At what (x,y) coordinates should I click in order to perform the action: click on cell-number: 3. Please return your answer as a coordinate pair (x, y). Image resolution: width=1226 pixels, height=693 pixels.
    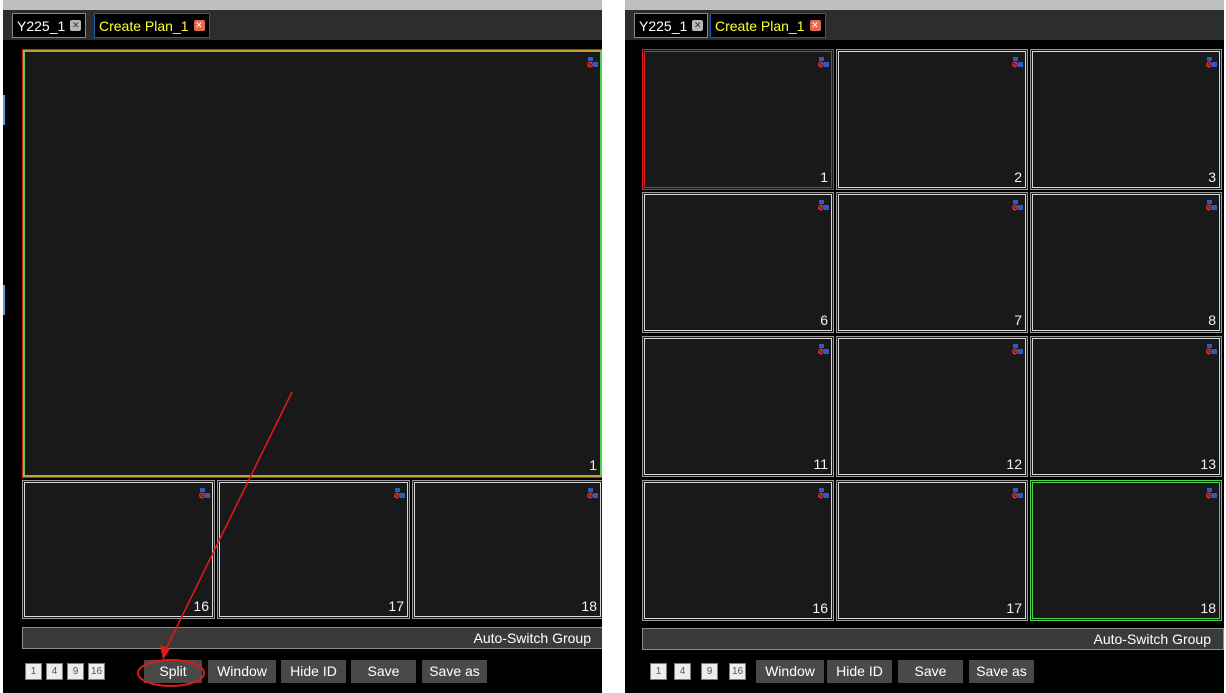
    Looking at the image, I should click on (1212, 177).